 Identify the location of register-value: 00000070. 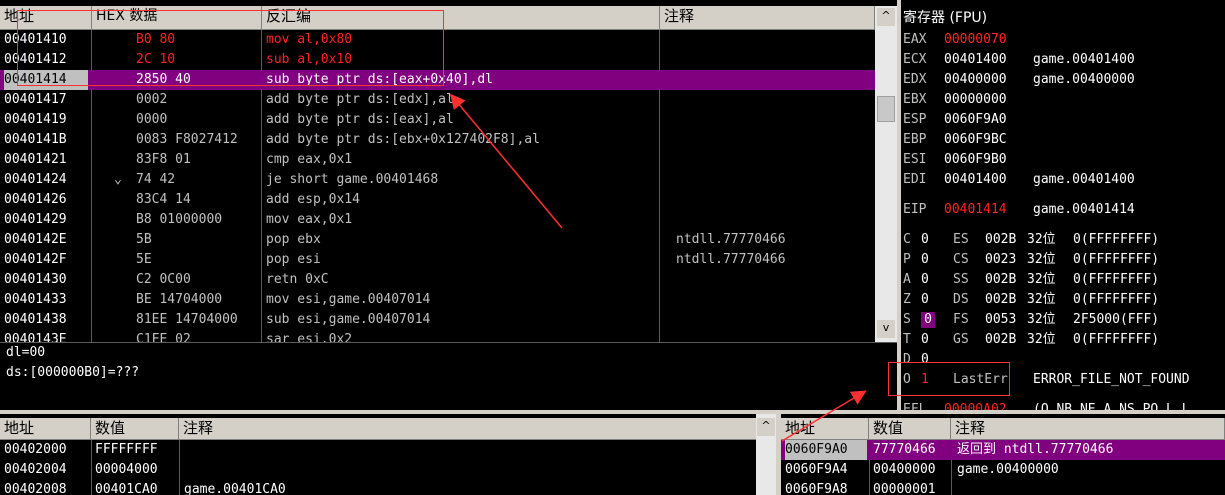
(980, 40).